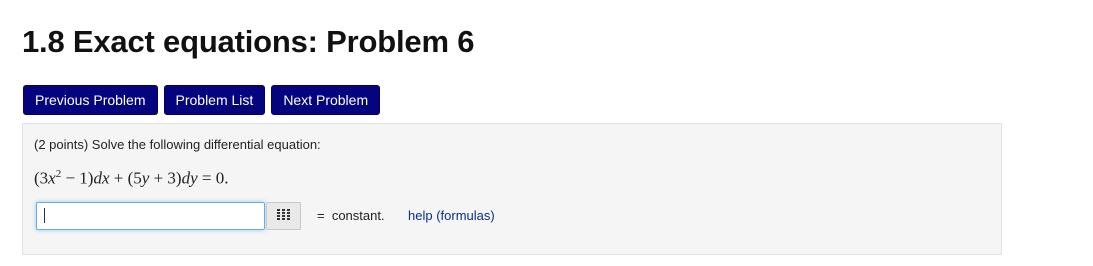  I want to click on eq-minus-one: − 1), so click(77, 178).